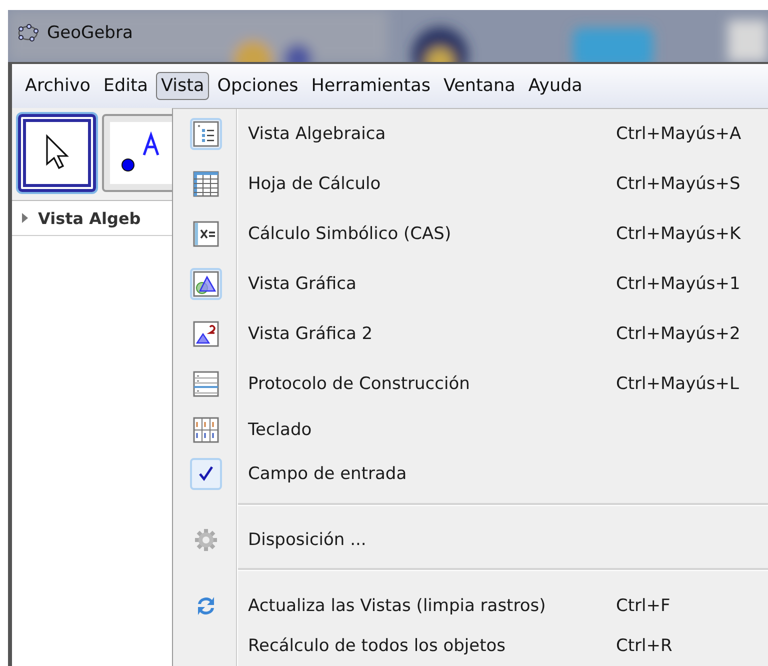 The height and width of the screenshot is (666, 768). What do you see at coordinates (28, 33) in the screenshot?
I see `app-logo-icon` at bounding box center [28, 33].